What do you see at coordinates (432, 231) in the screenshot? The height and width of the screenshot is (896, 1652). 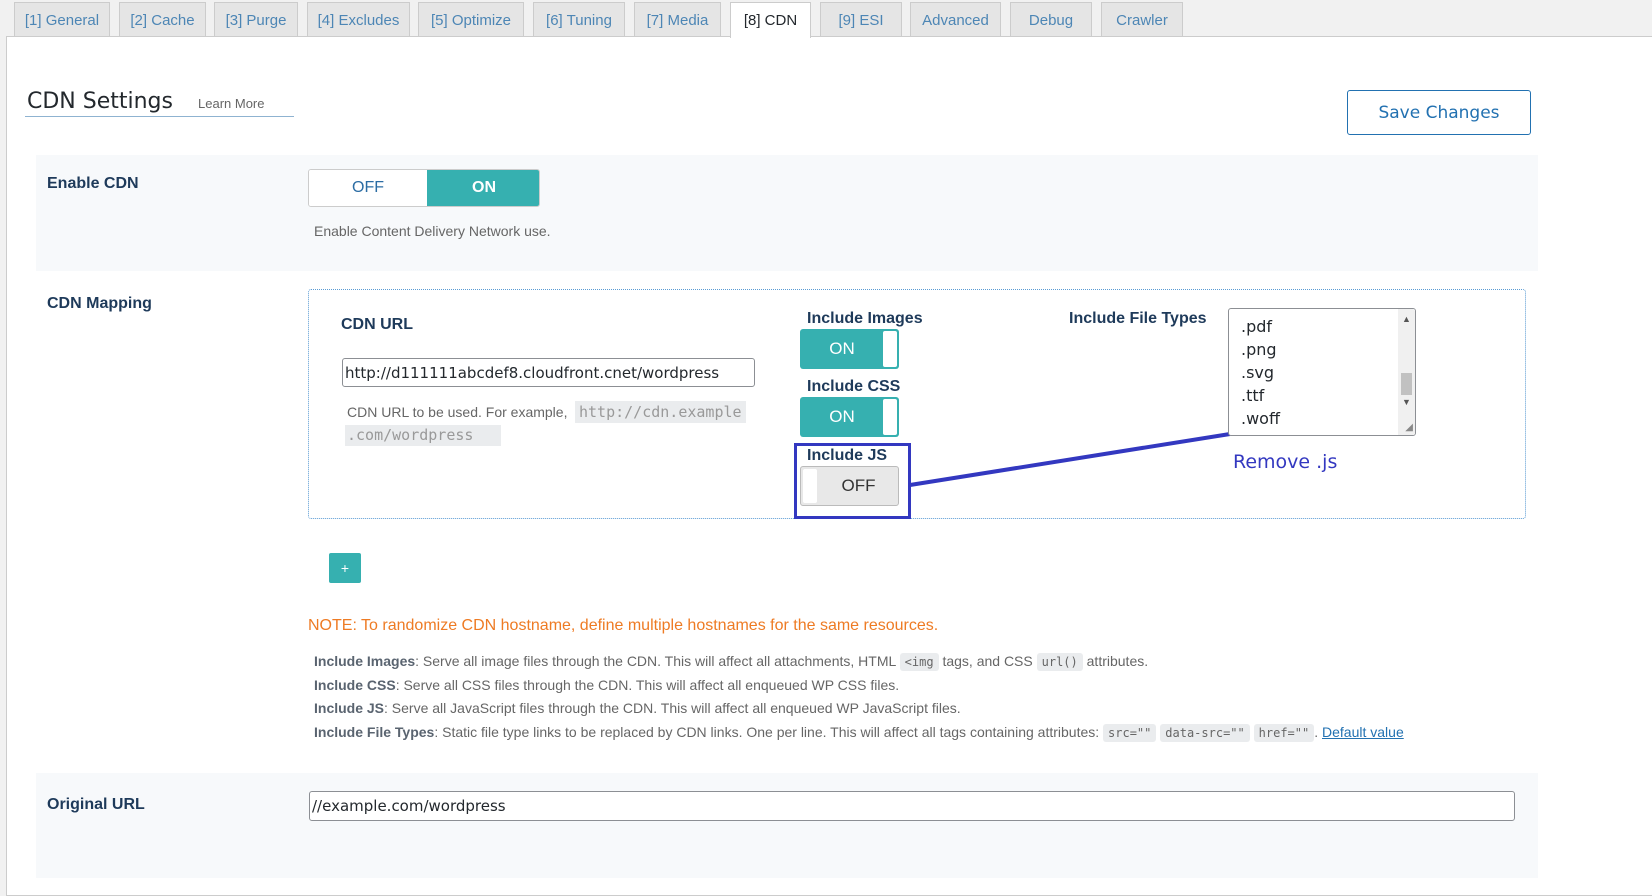 I see `enable-cdn-description: Enable Content Delivery Network use.` at bounding box center [432, 231].